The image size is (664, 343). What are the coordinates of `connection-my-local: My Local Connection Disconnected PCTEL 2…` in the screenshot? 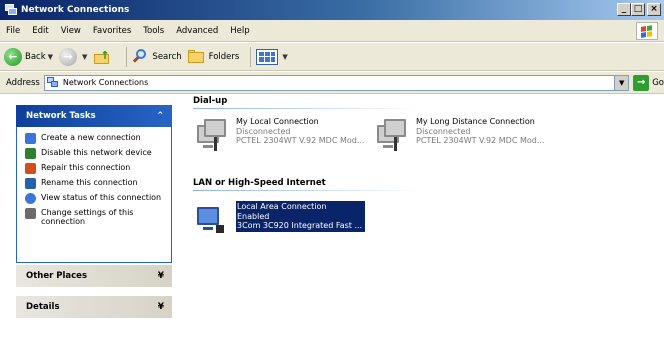 It's located at (279, 135).